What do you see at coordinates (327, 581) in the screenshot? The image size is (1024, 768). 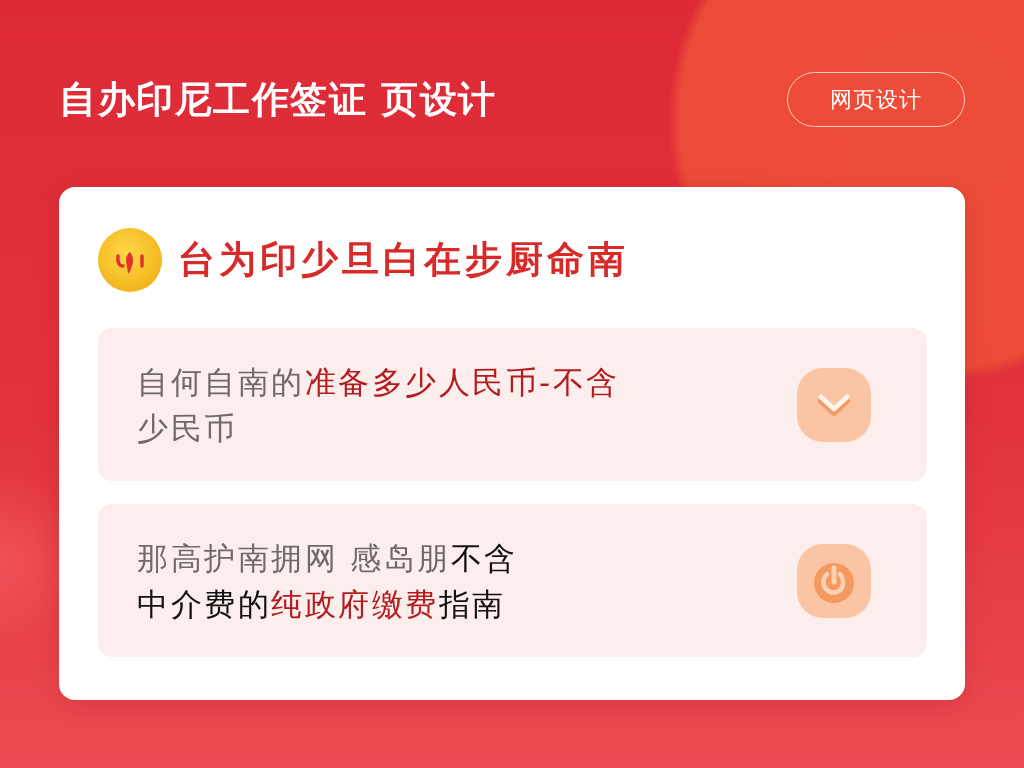 I see `item-text: 那高护南拥网 感岛朋不含 中介费的纯政府缴费指南` at bounding box center [327, 581].